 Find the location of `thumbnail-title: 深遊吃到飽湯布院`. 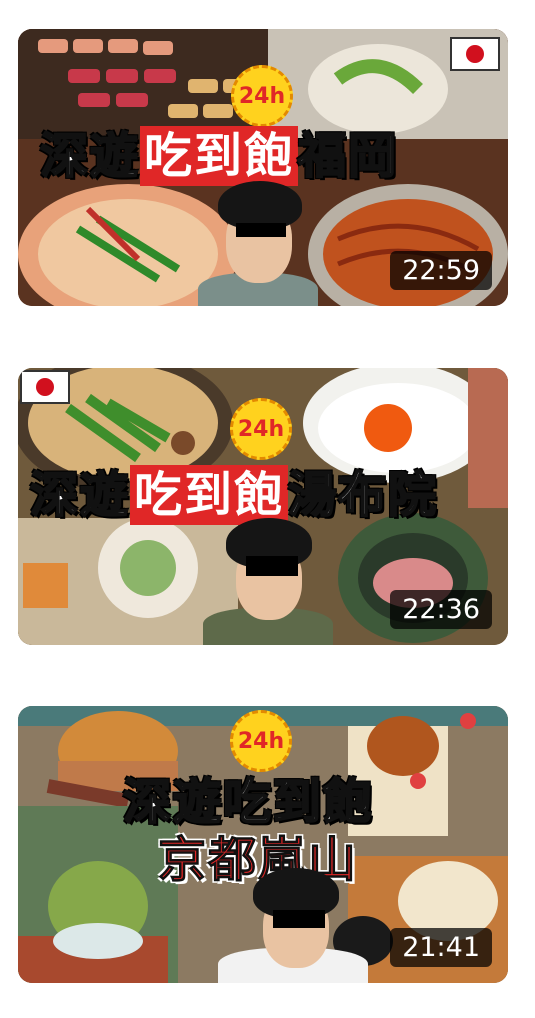

thumbnail-title: 深遊吃到飽湯布院 is located at coordinates (234, 495).